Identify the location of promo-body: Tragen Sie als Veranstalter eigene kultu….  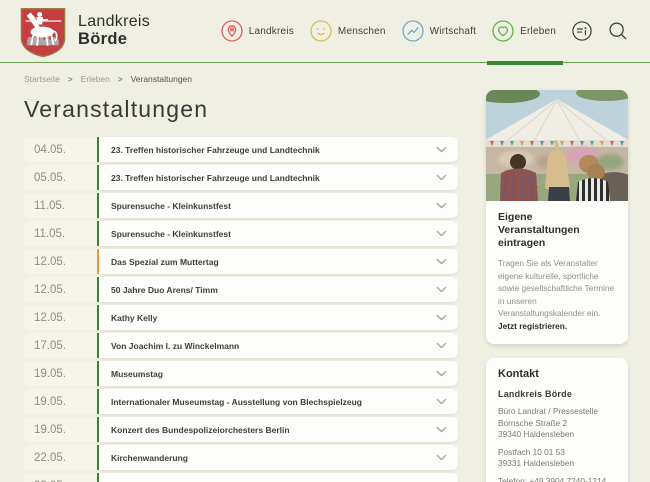
(557, 294).